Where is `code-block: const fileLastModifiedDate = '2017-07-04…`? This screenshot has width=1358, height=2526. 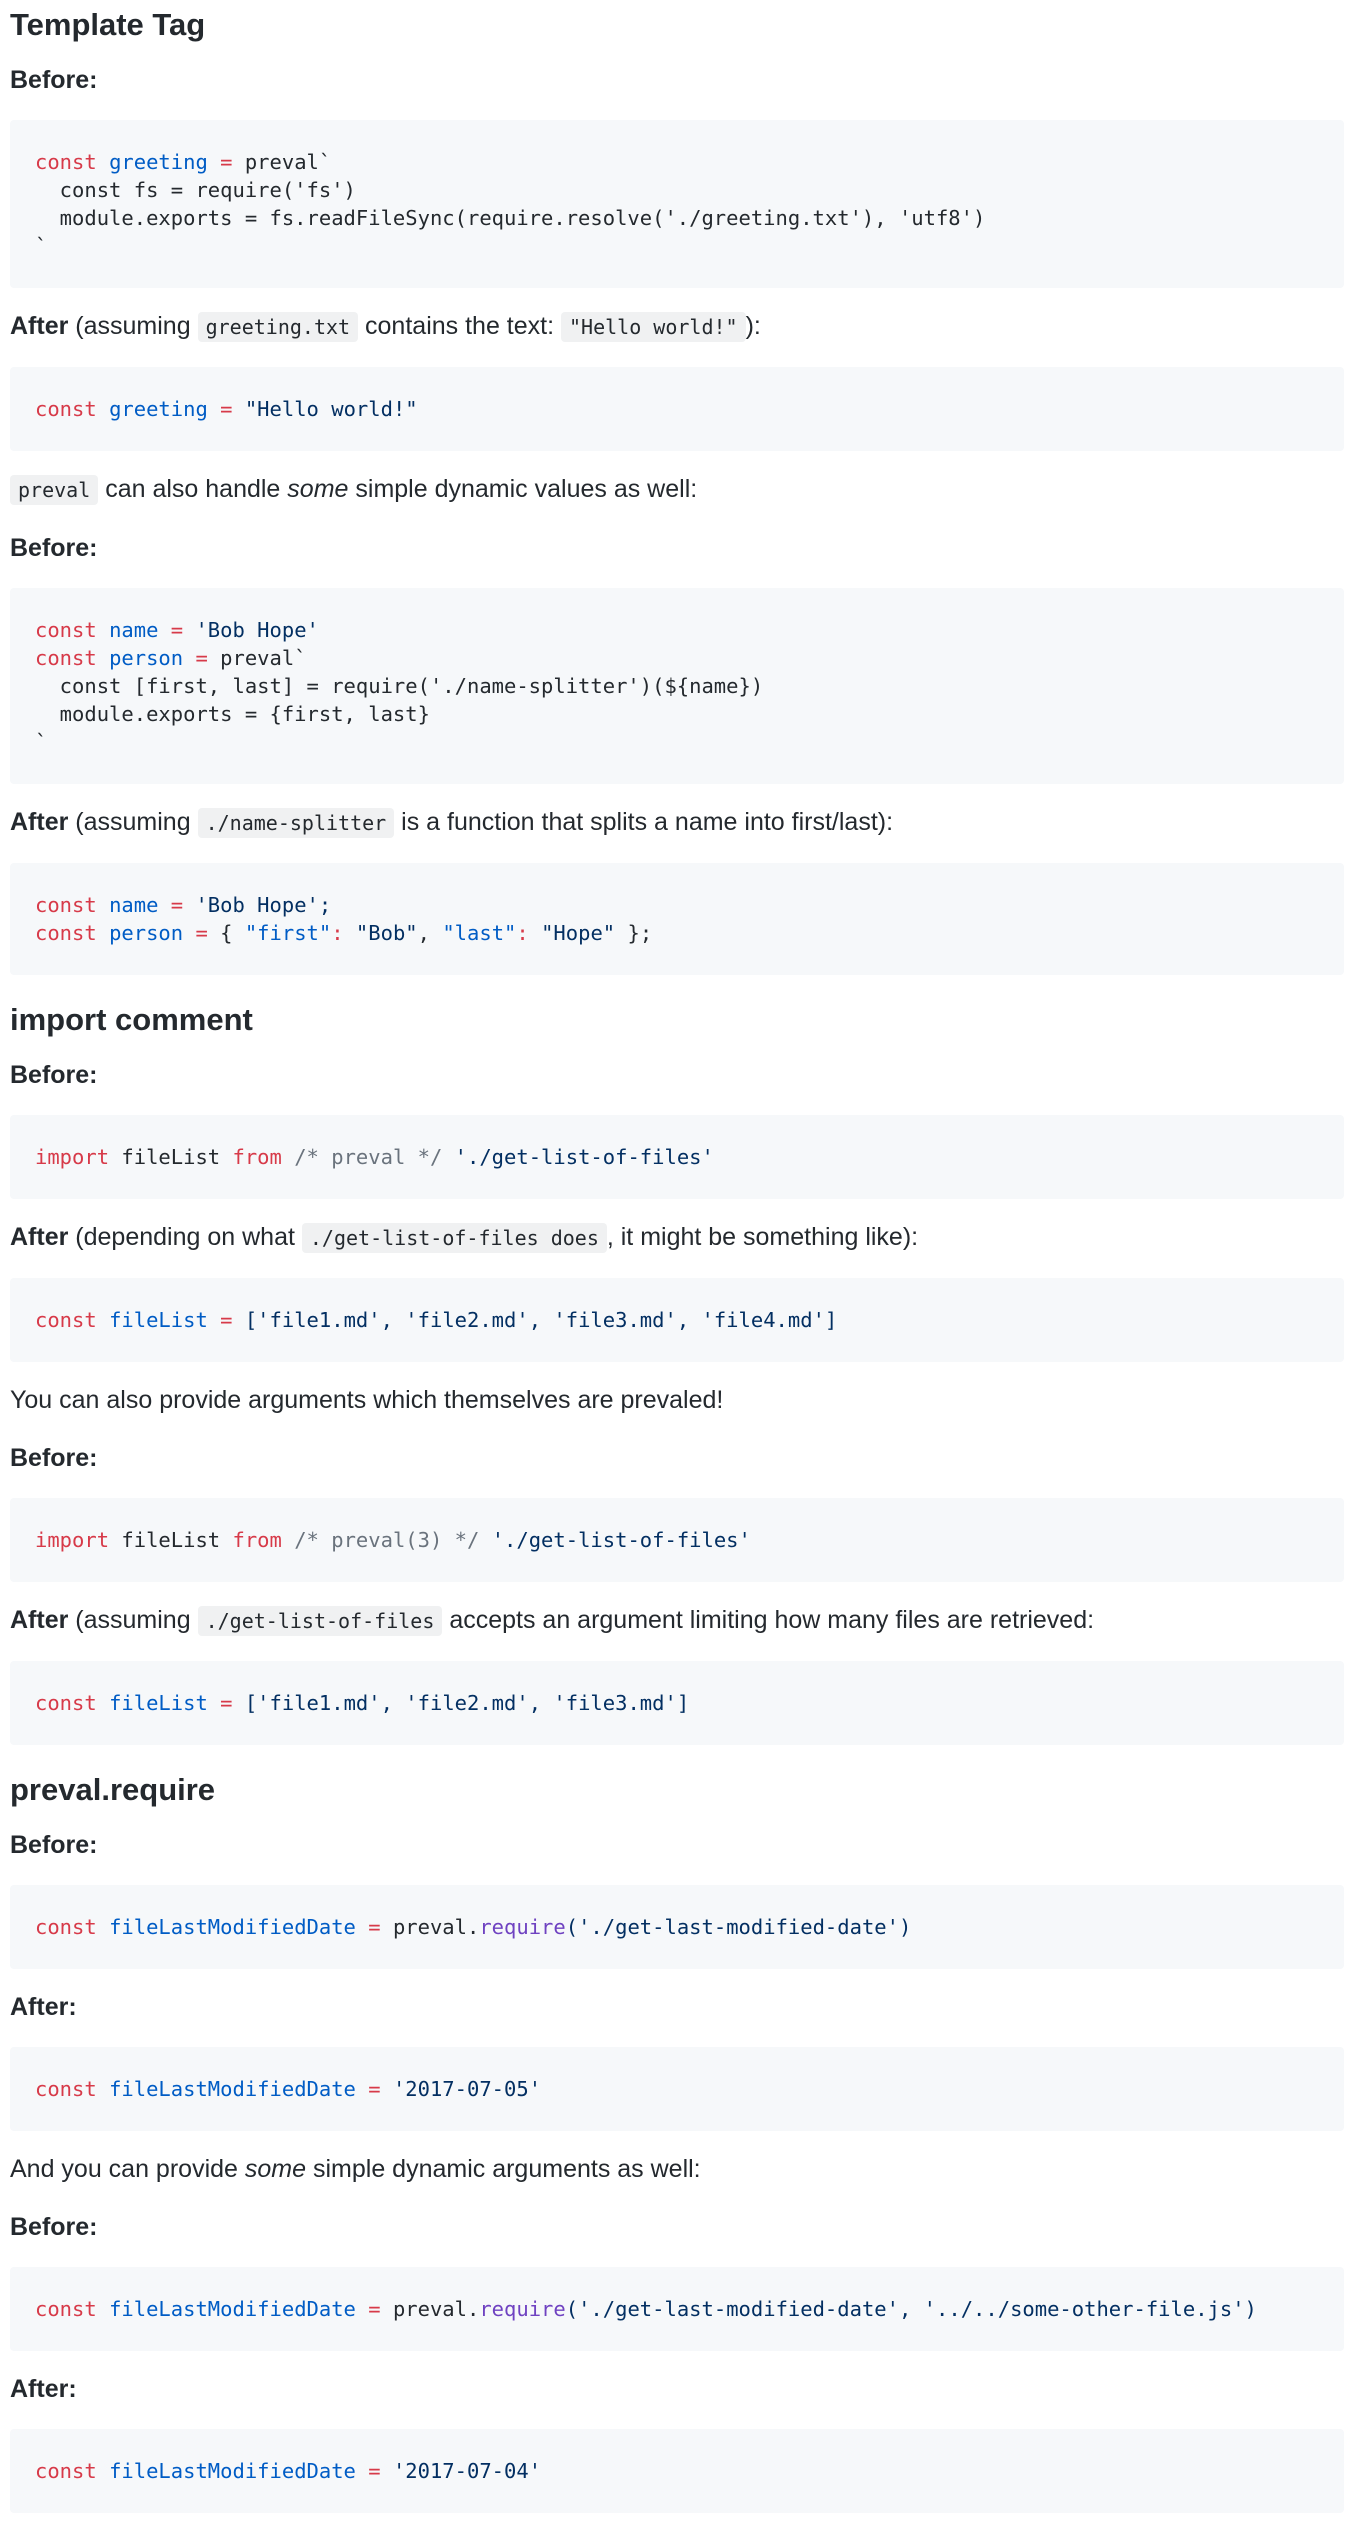
code-block: const fileLastModifiedDate = '2017-07-04… is located at coordinates (677, 2471).